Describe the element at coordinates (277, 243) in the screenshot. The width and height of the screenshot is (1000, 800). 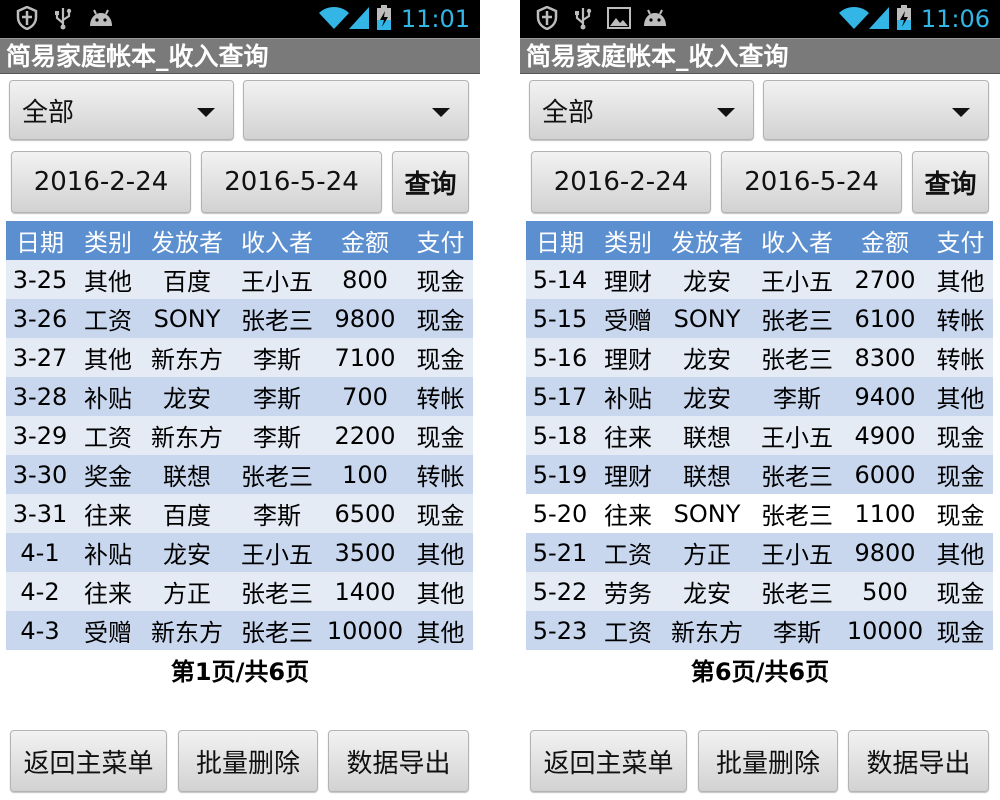
I see `header-payee: 收入者` at that location.